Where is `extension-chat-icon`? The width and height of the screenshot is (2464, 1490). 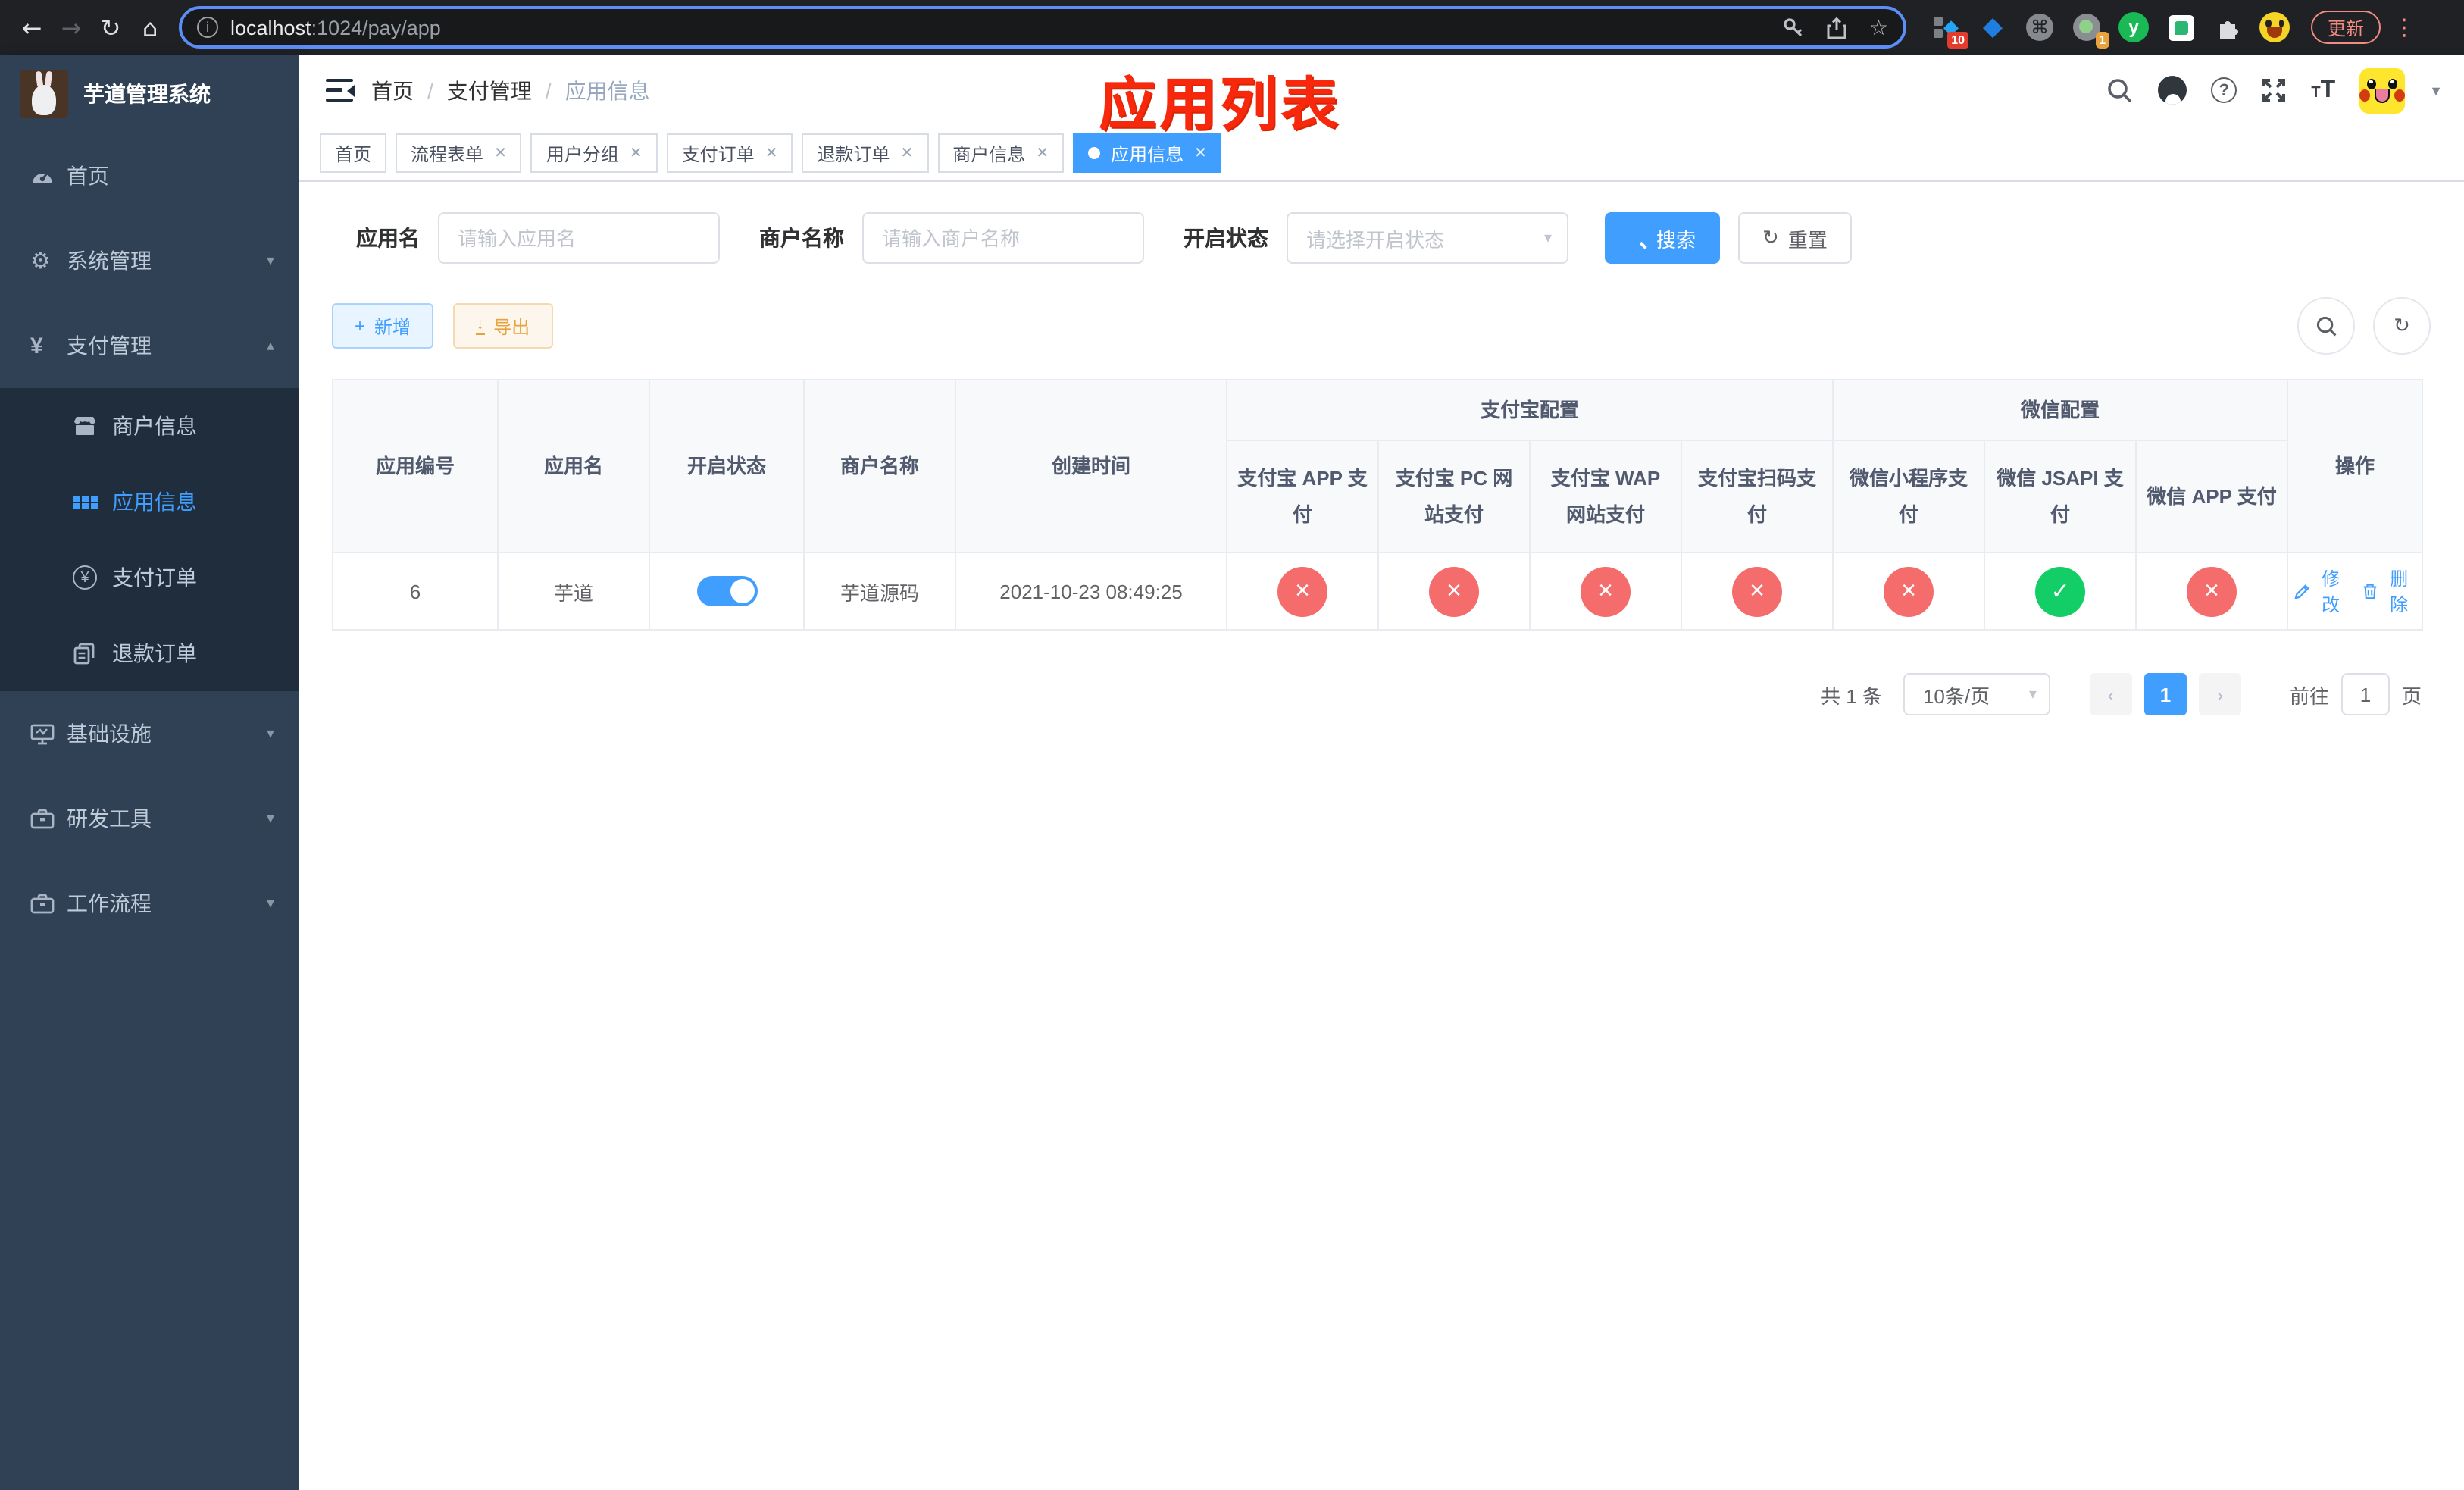 extension-chat-icon is located at coordinates (2180, 27).